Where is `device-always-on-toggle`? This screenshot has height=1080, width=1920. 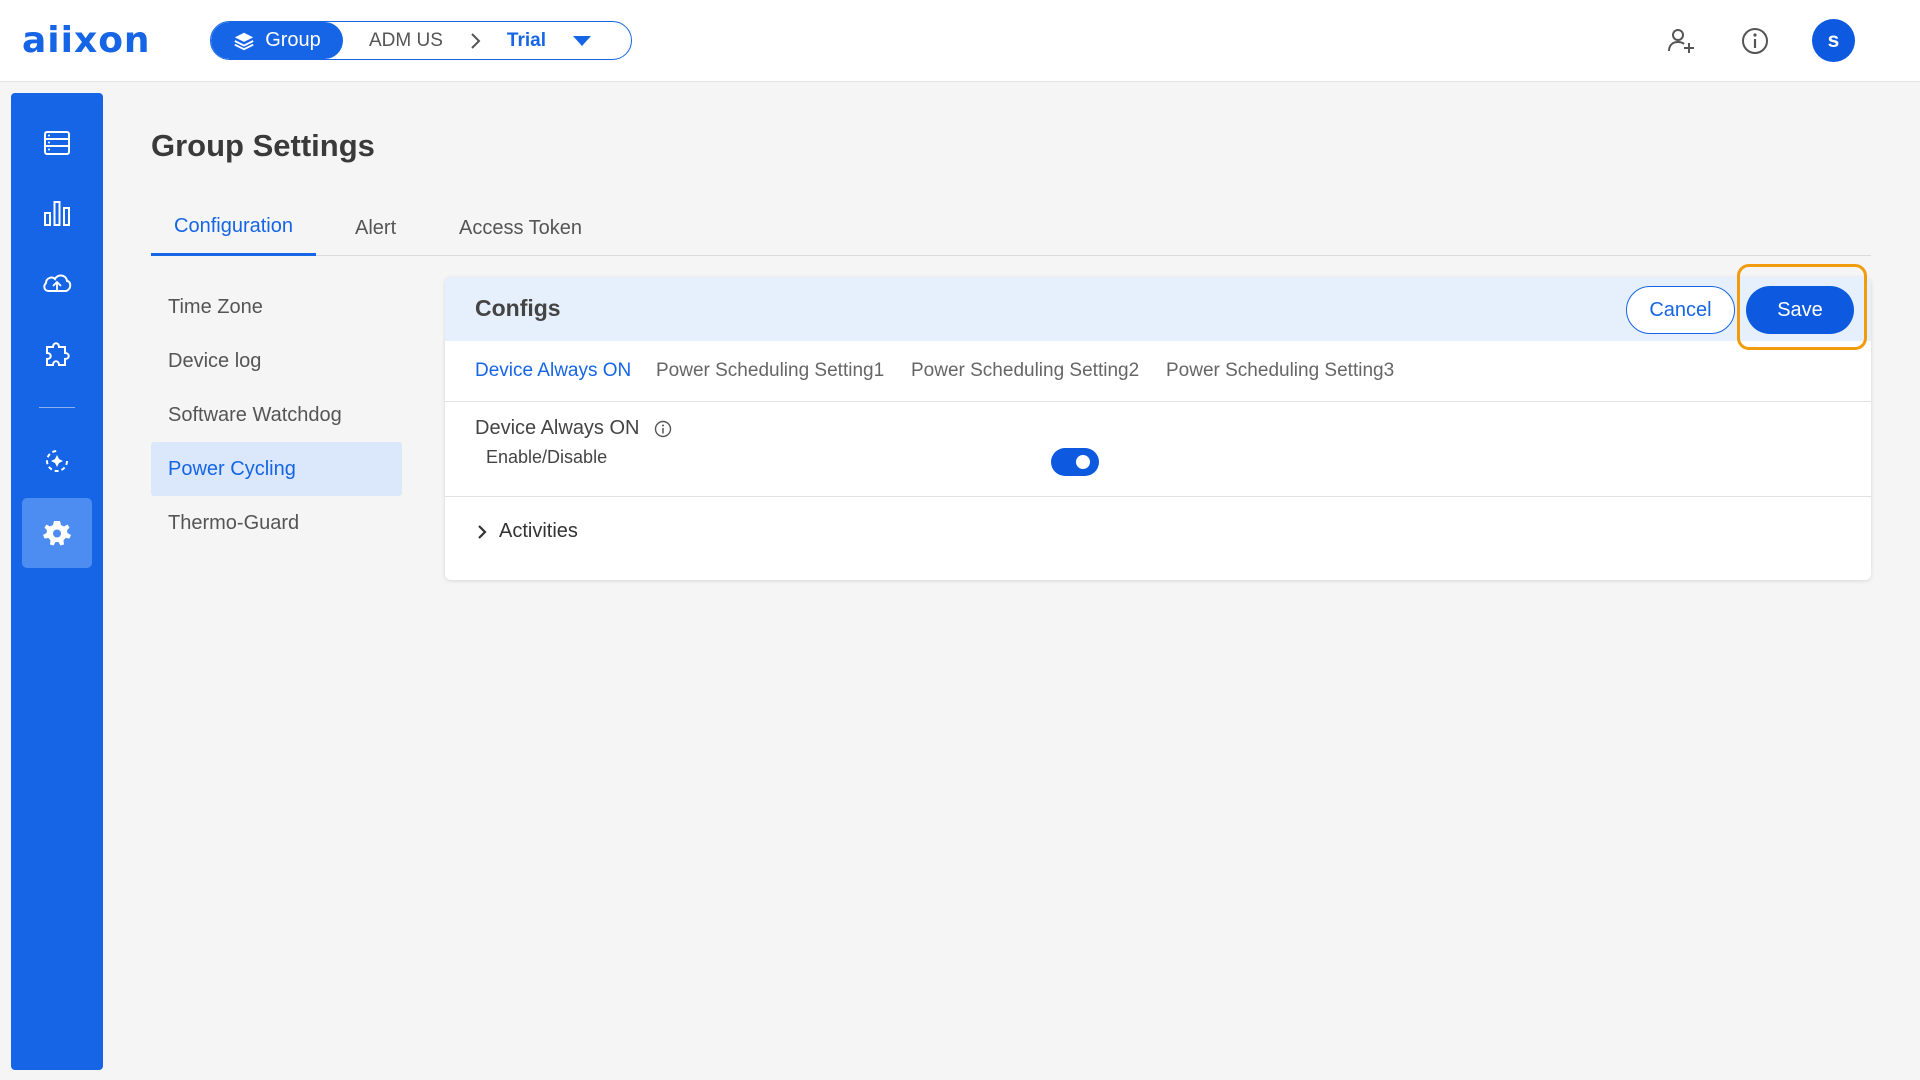
device-always-on-toggle is located at coordinates (1075, 462).